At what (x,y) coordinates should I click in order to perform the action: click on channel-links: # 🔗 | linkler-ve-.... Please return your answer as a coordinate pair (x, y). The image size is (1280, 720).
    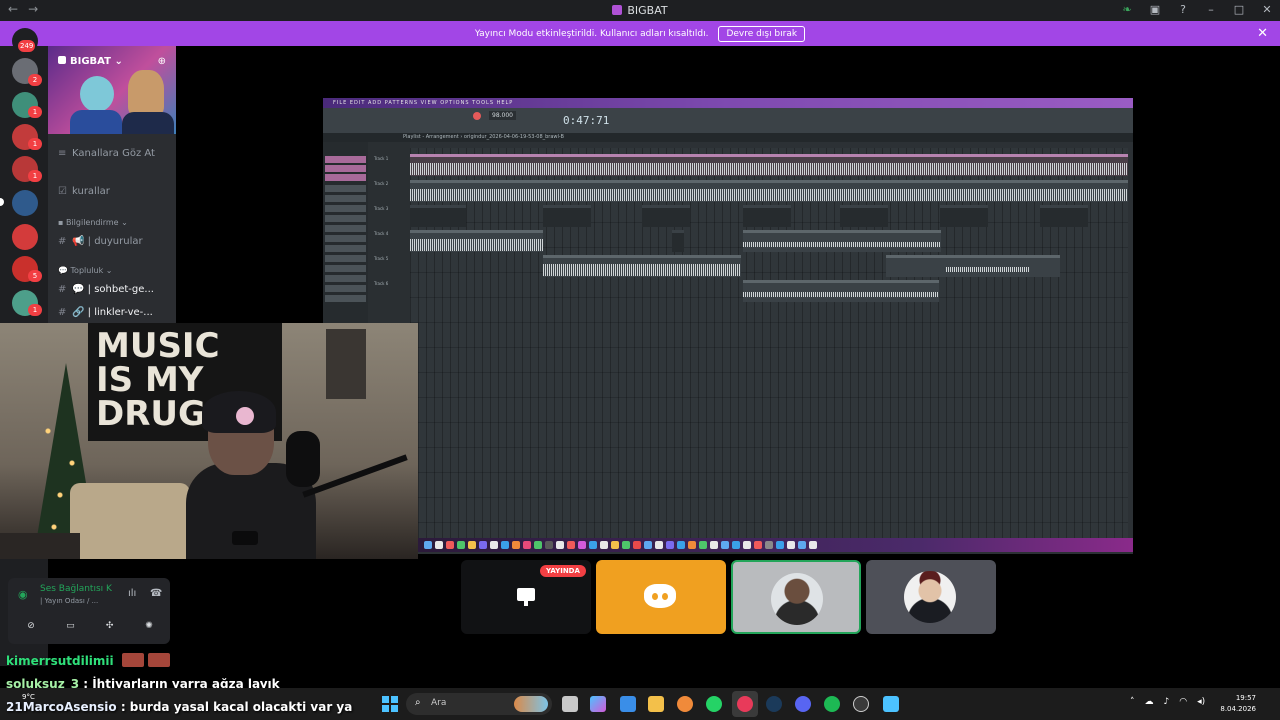
    Looking at the image, I should click on (105, 312).